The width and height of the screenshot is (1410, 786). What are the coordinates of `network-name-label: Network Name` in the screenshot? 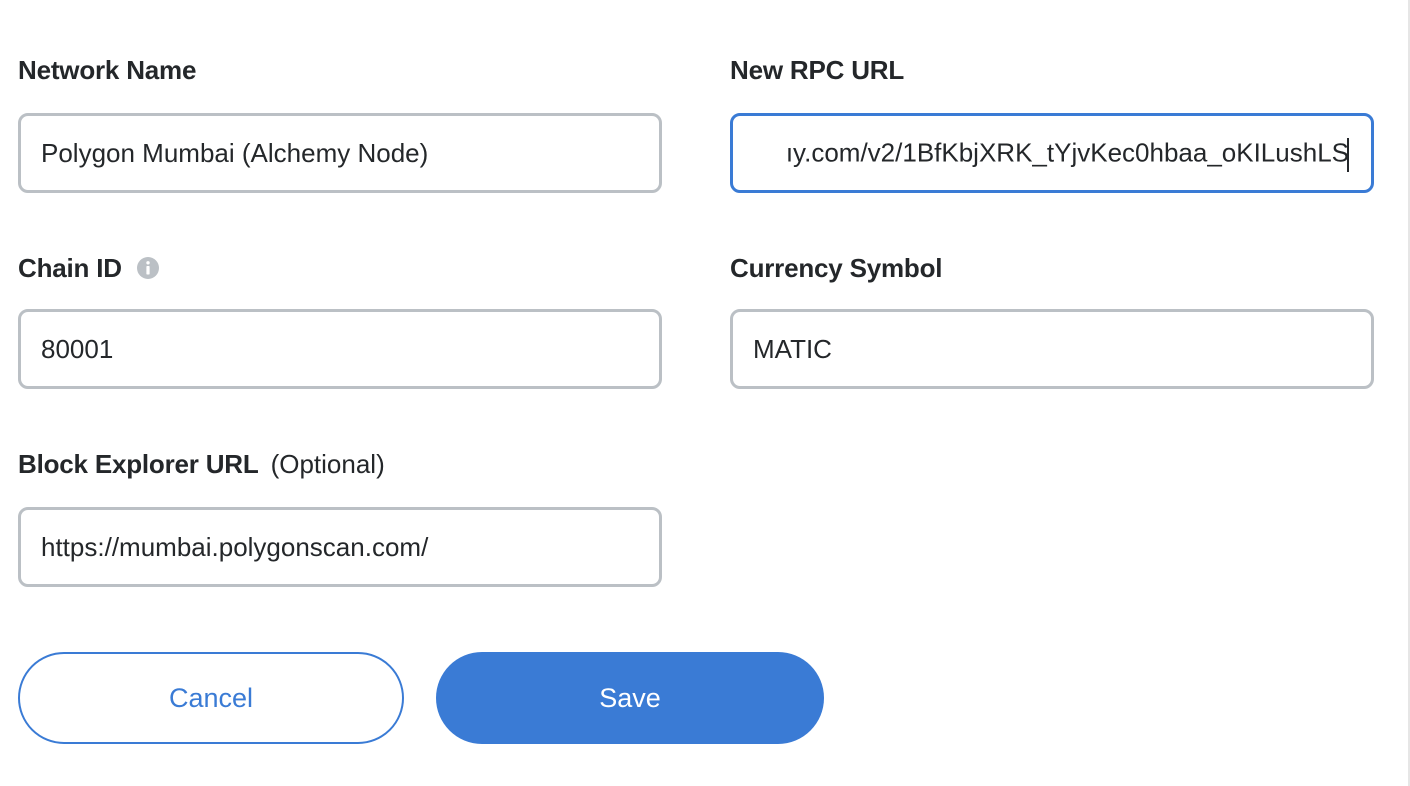 It's located at (107, 69).